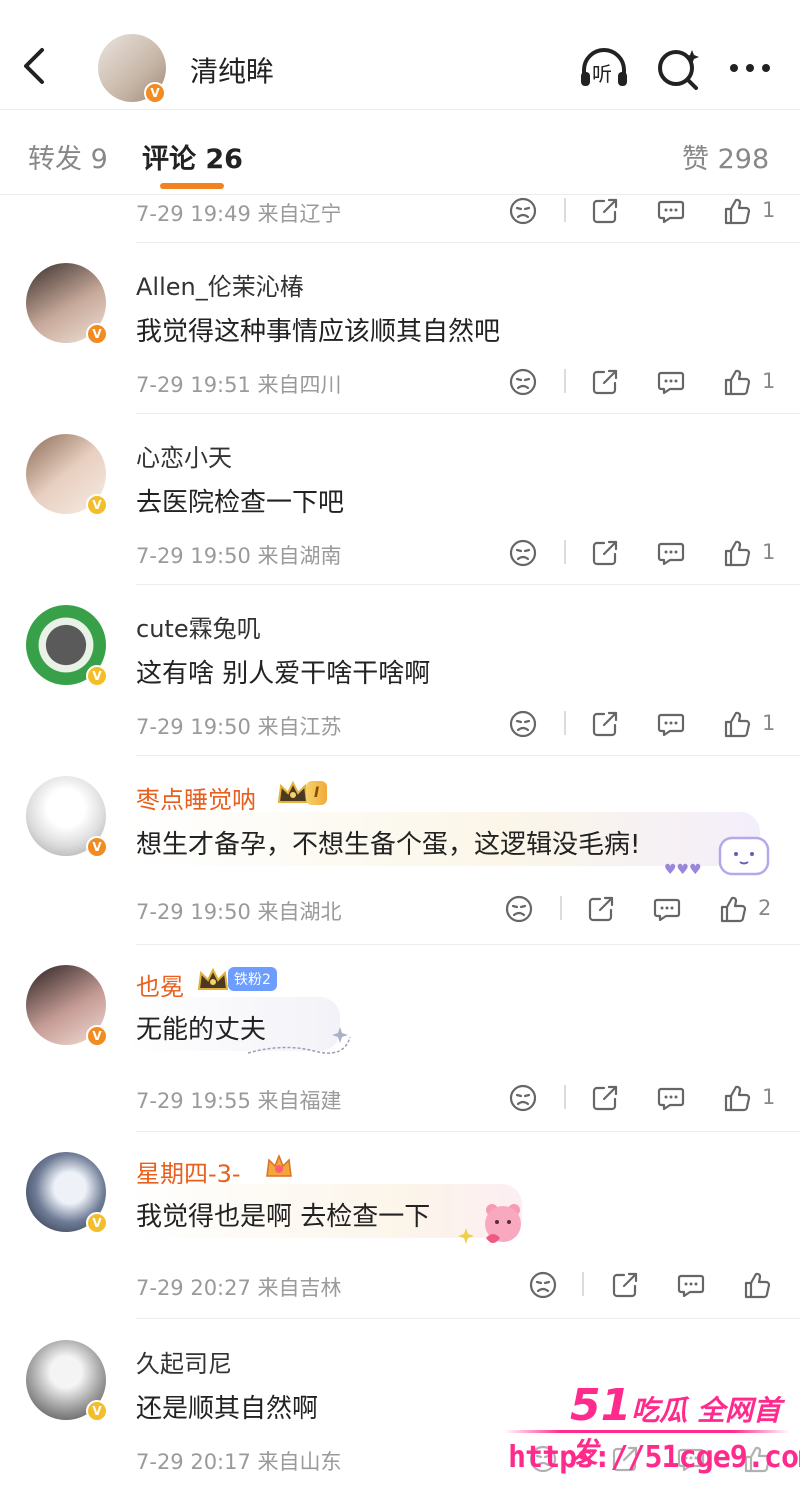 The width and height of the screenshot is (800, 1494). Describe the element at coordinates (227, 1409) in the screenshot. I see `comment-text: 还是顺其自然啊` at that location.